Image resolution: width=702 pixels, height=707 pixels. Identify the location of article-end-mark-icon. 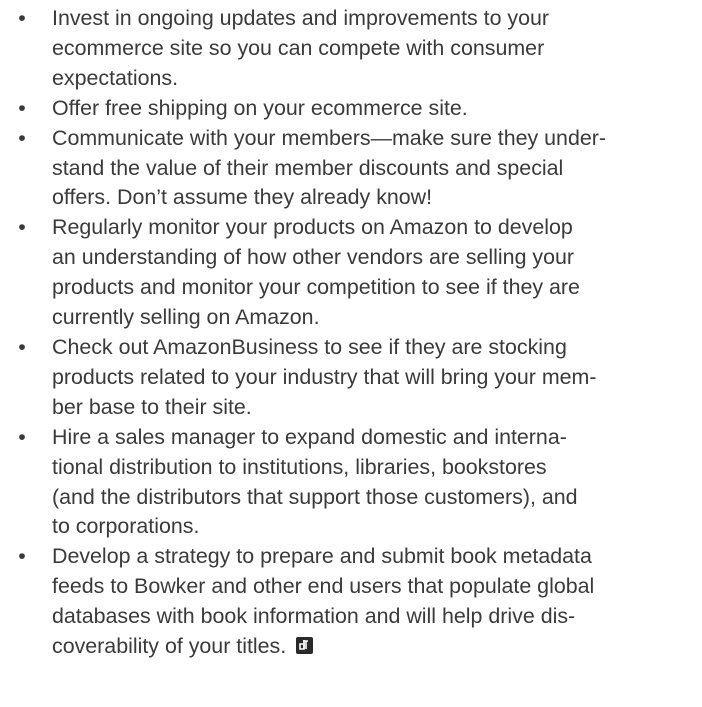
(305, 646).